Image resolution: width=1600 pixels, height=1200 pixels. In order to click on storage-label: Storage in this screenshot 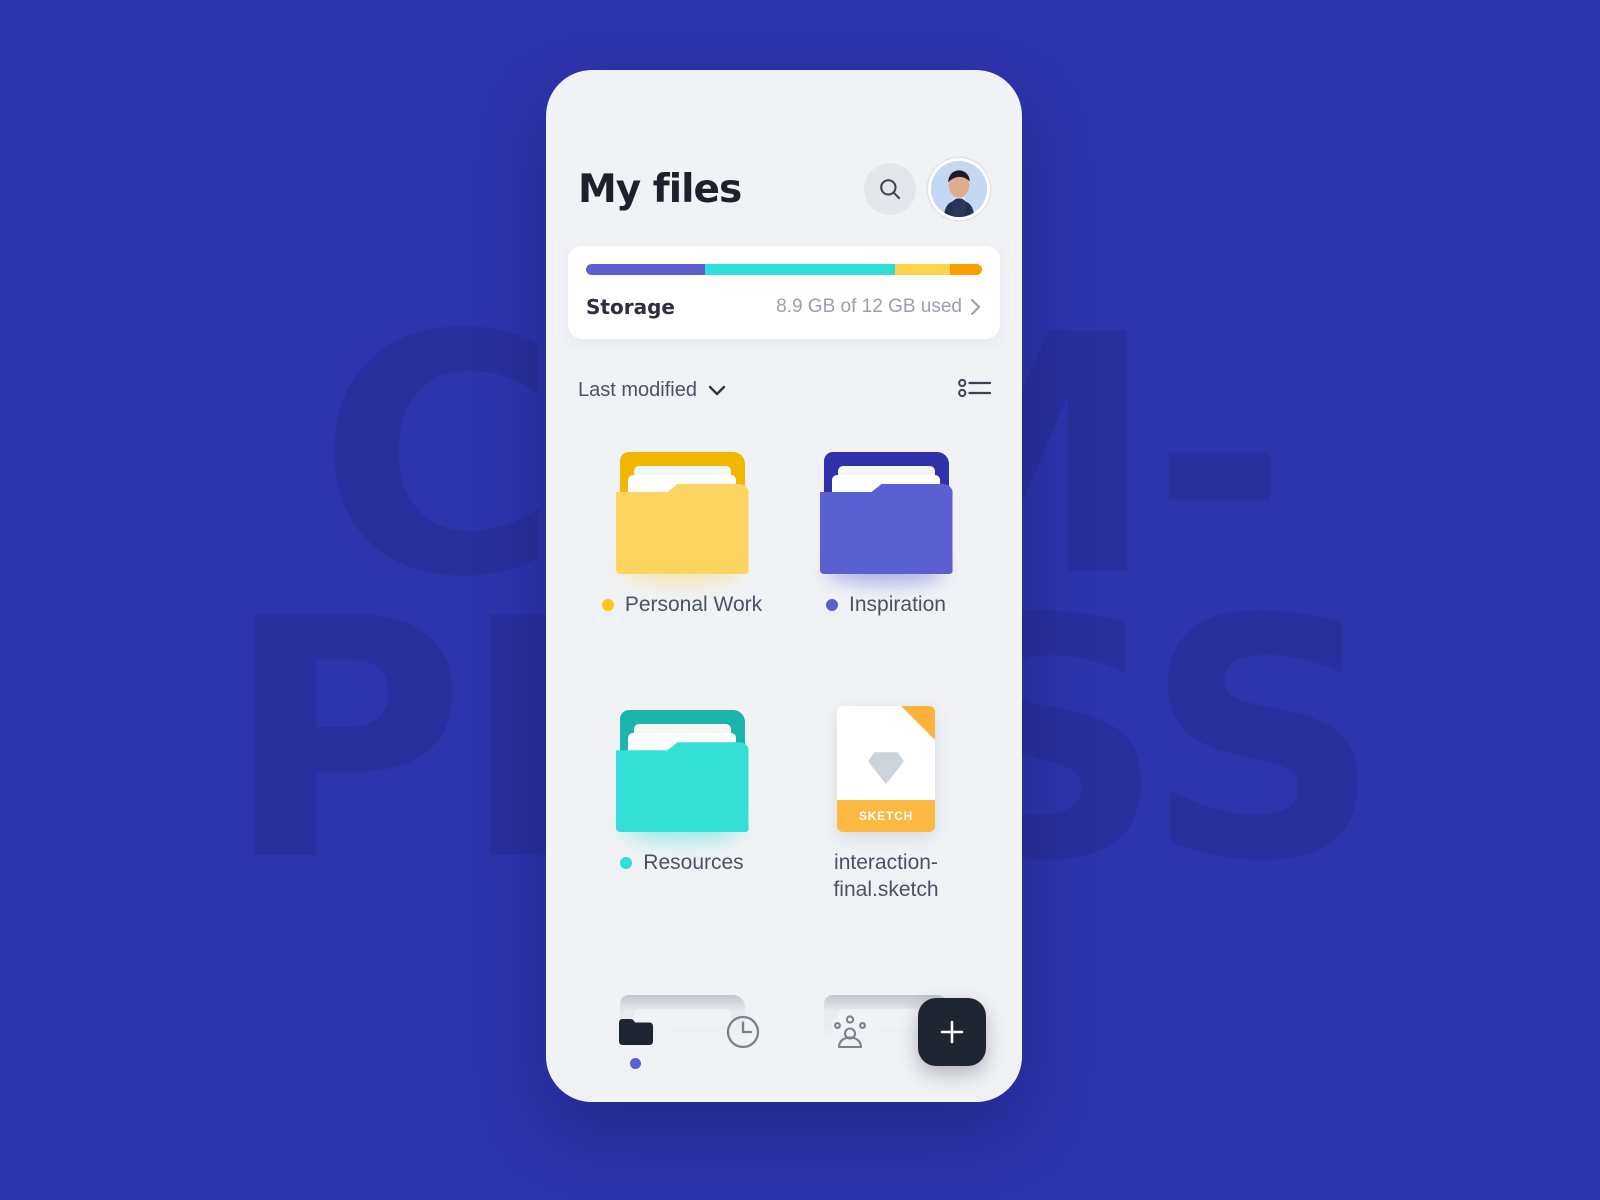, I will do `click(630, 307)`.